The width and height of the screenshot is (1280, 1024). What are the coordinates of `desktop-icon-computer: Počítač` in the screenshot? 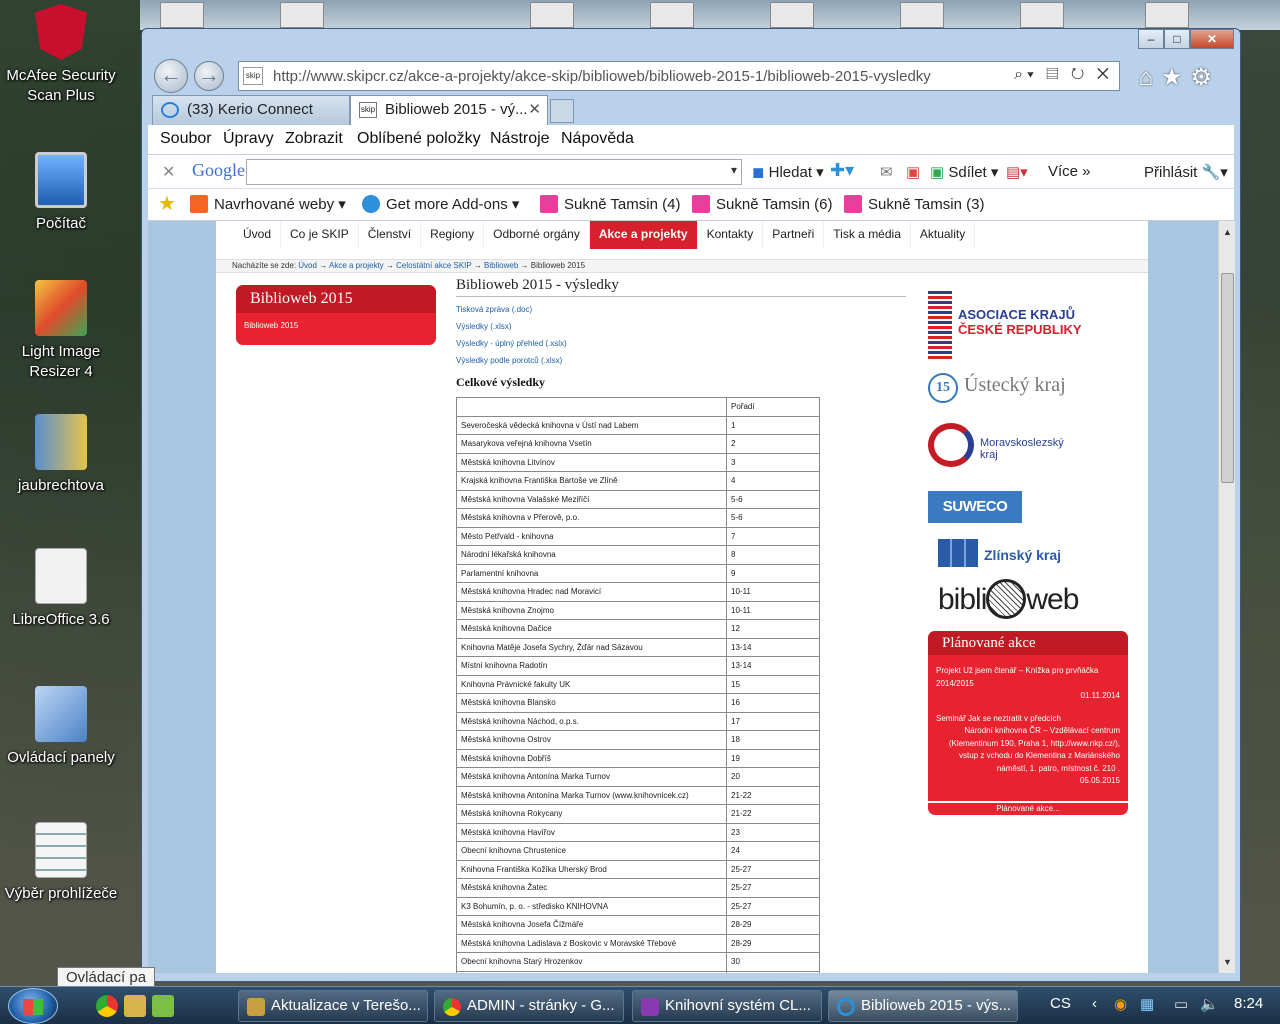 It's located at (61, 193).